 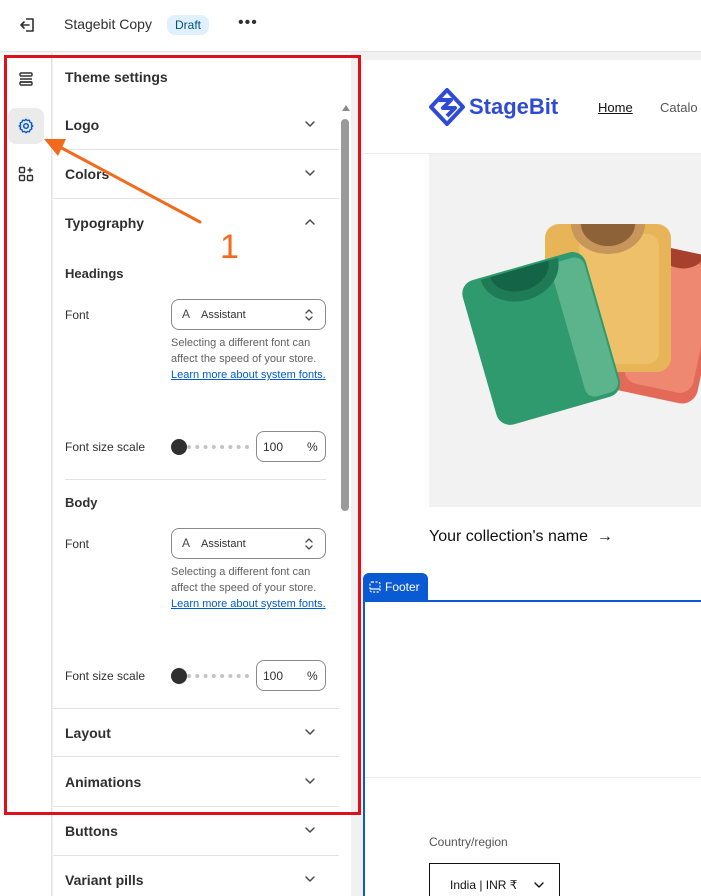 I want to click on body-size-label: Font size scale, so click(x=105, y=676).